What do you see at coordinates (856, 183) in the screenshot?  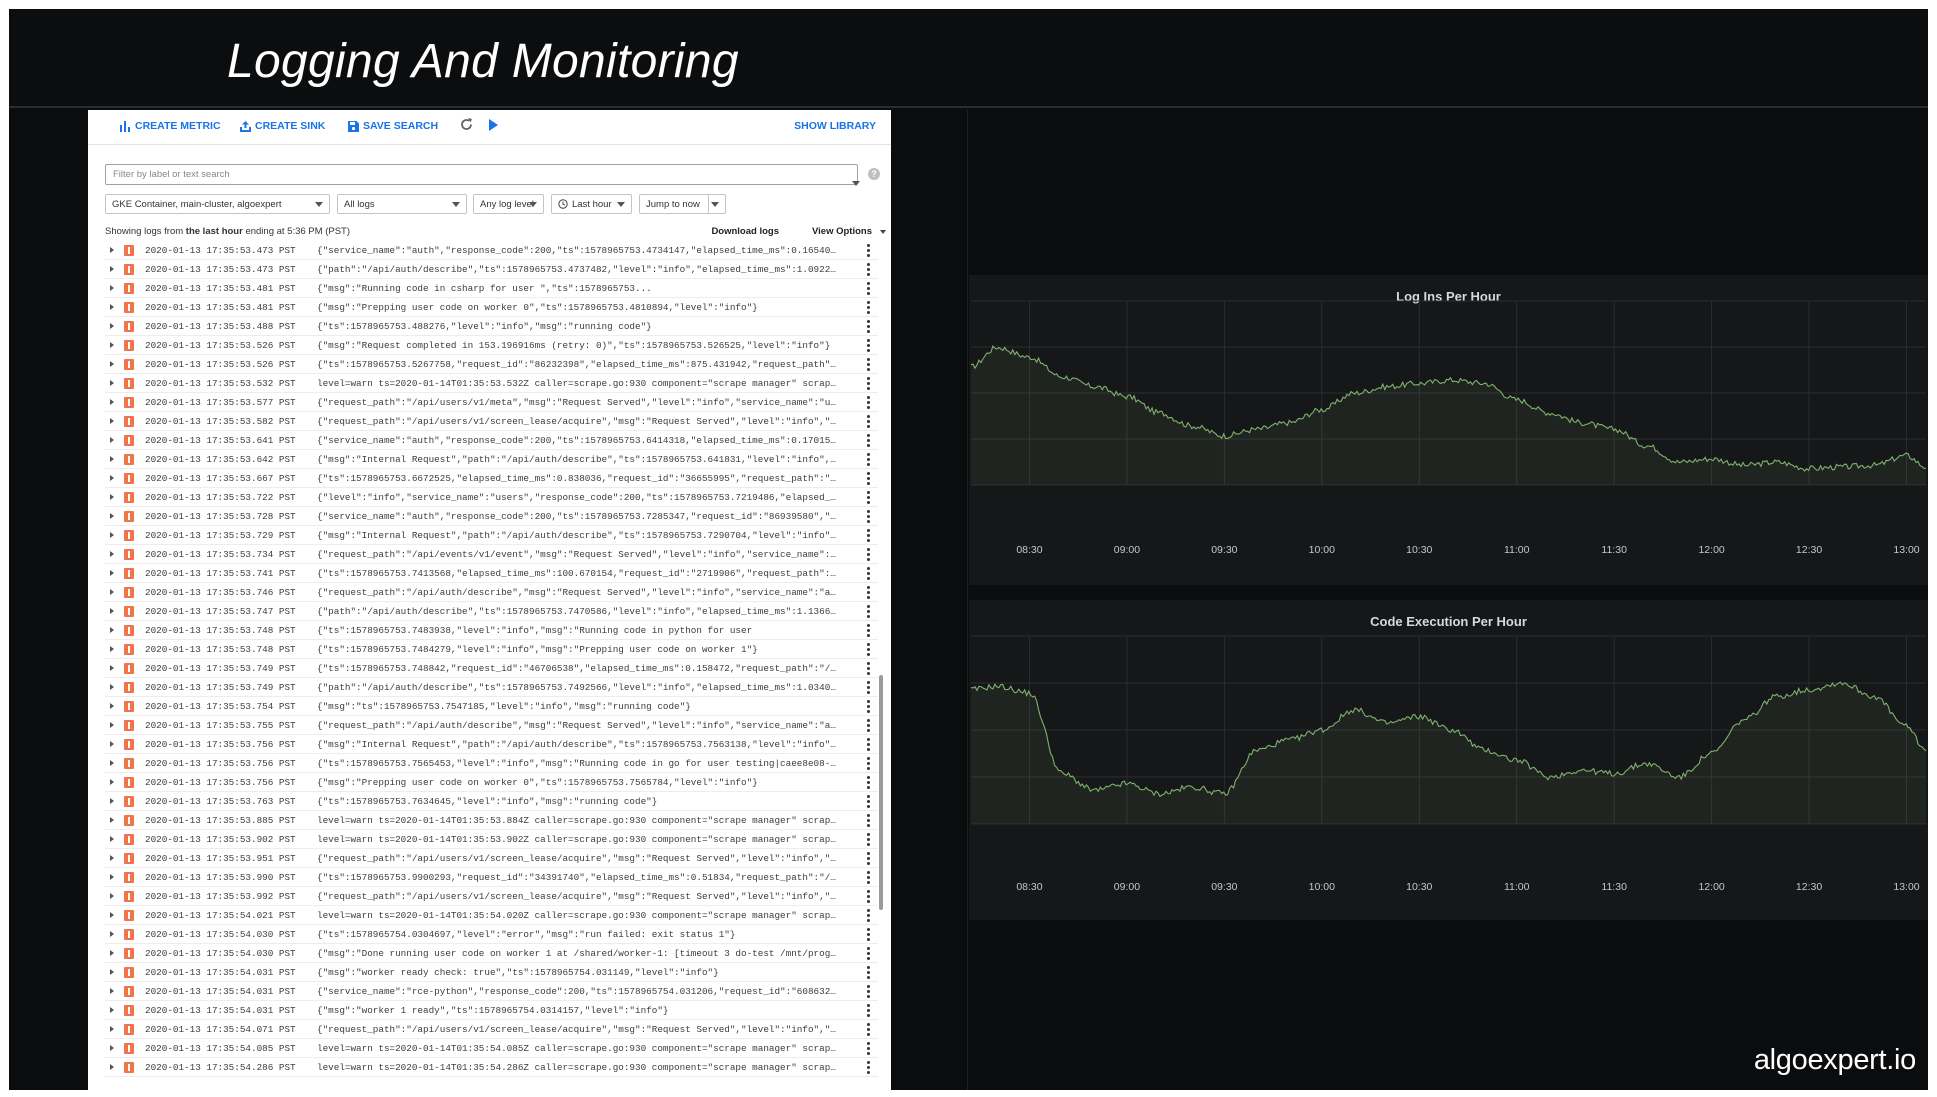 I see `filter-dropdown-caret` at bounding box center [856, 183].